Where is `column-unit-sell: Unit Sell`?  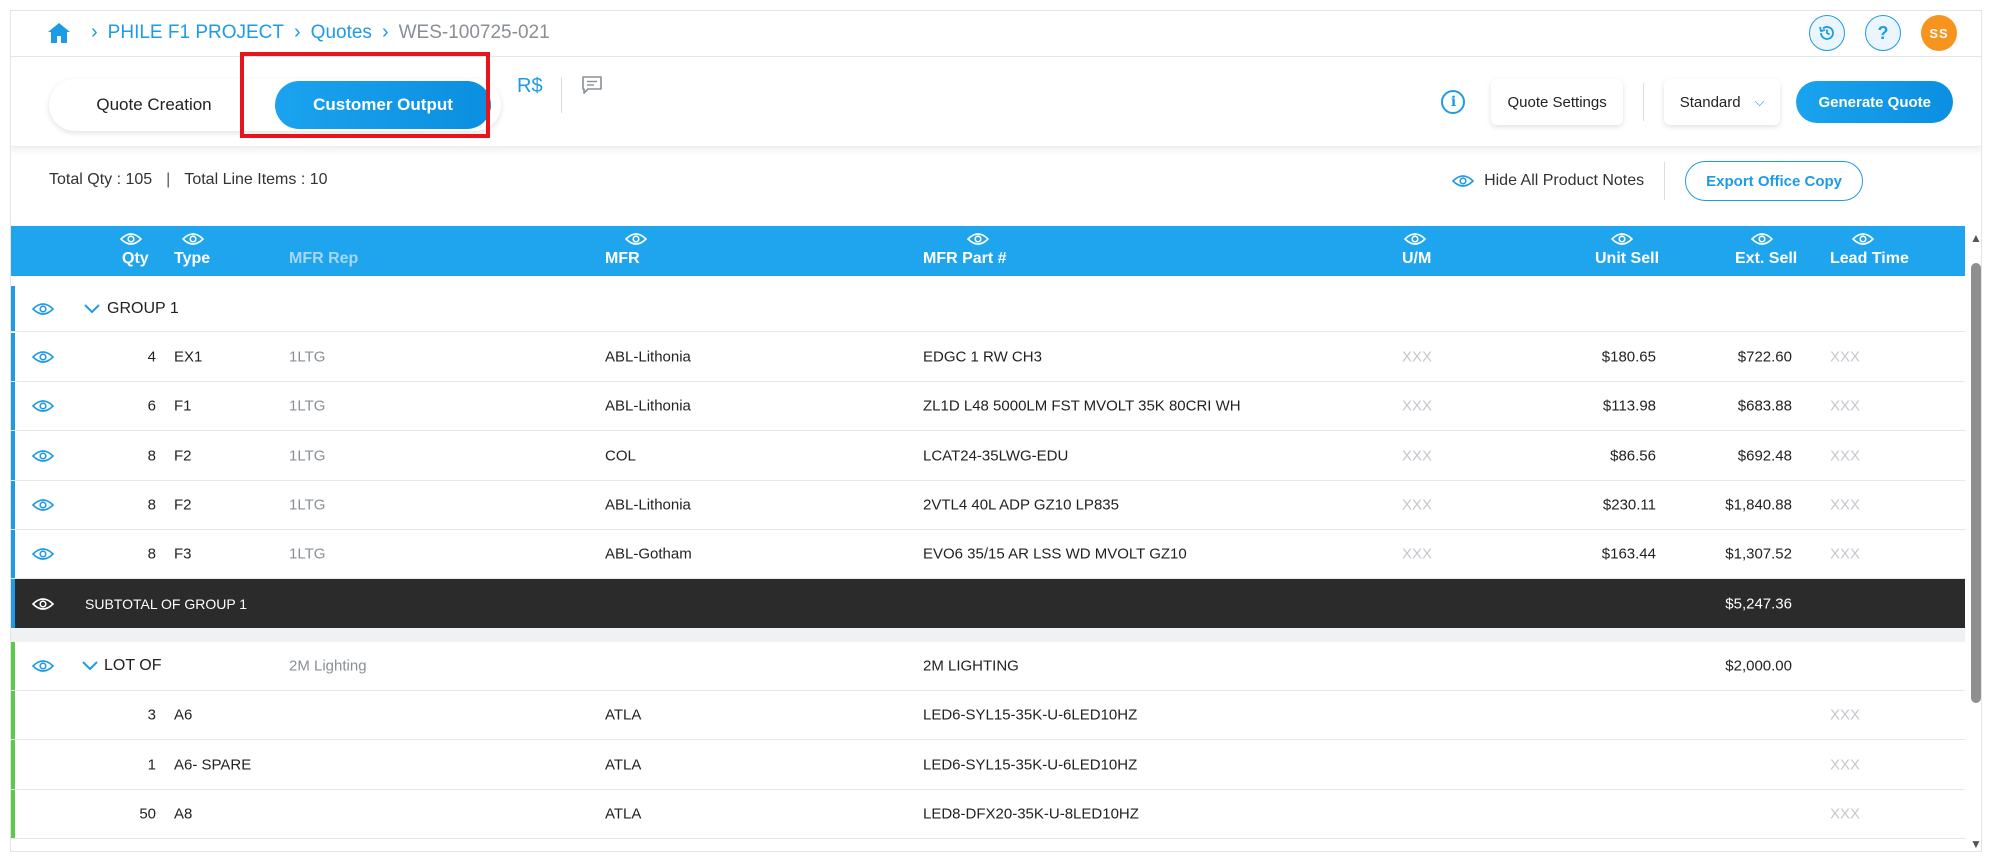
column-unit-sell: Unit Sell is located at coordinates (1627, 250).